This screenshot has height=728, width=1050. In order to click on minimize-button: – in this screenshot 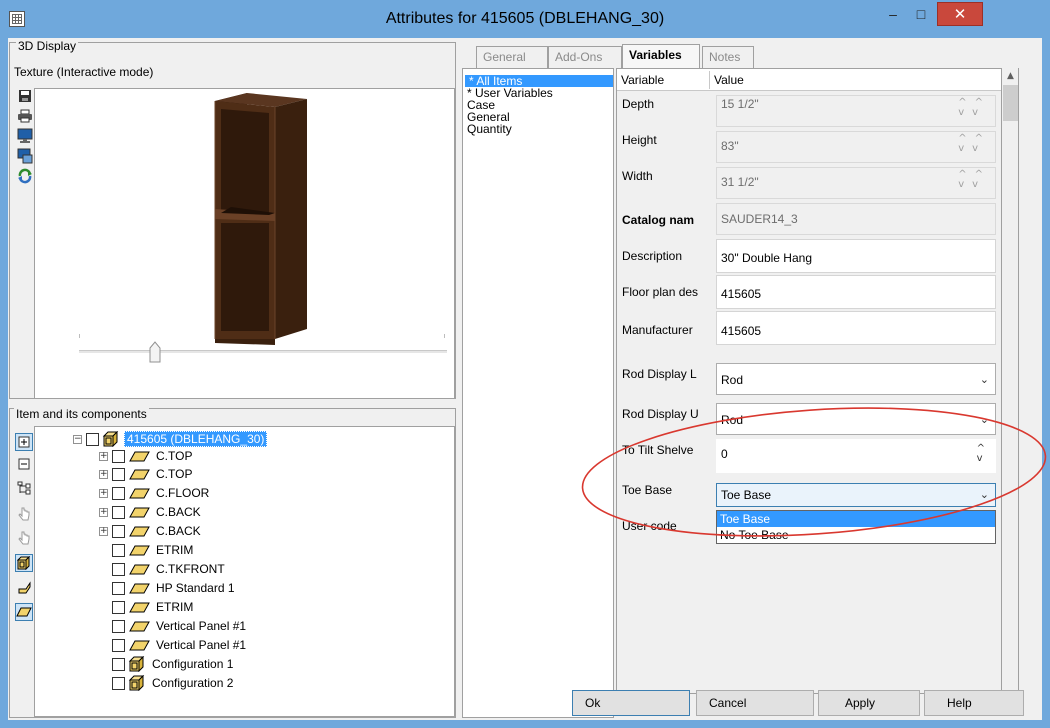, I will do `click(893, 14)`.